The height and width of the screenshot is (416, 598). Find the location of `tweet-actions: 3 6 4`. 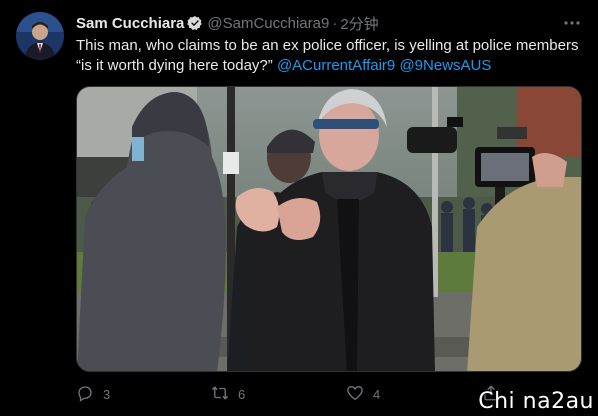

tweet-actions: 3 6 4 is located at coordinates (291, 395).